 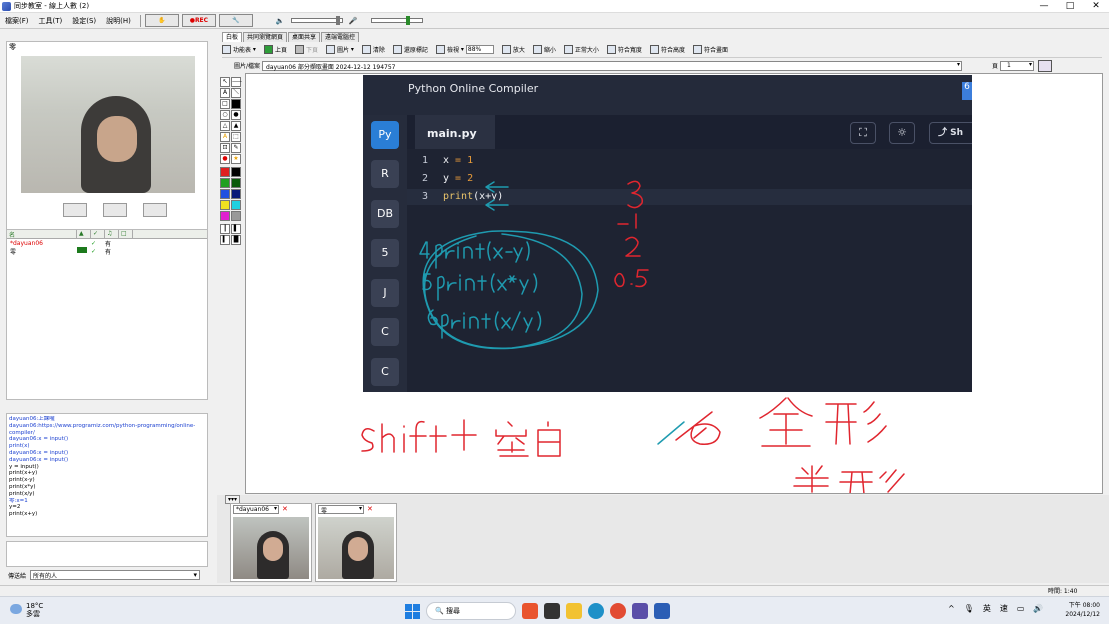 What do you see at coordinates (236, 137) in the screenshot?
I see `dotted-rect-icon: ⬚` at bounding box center [236, 137].